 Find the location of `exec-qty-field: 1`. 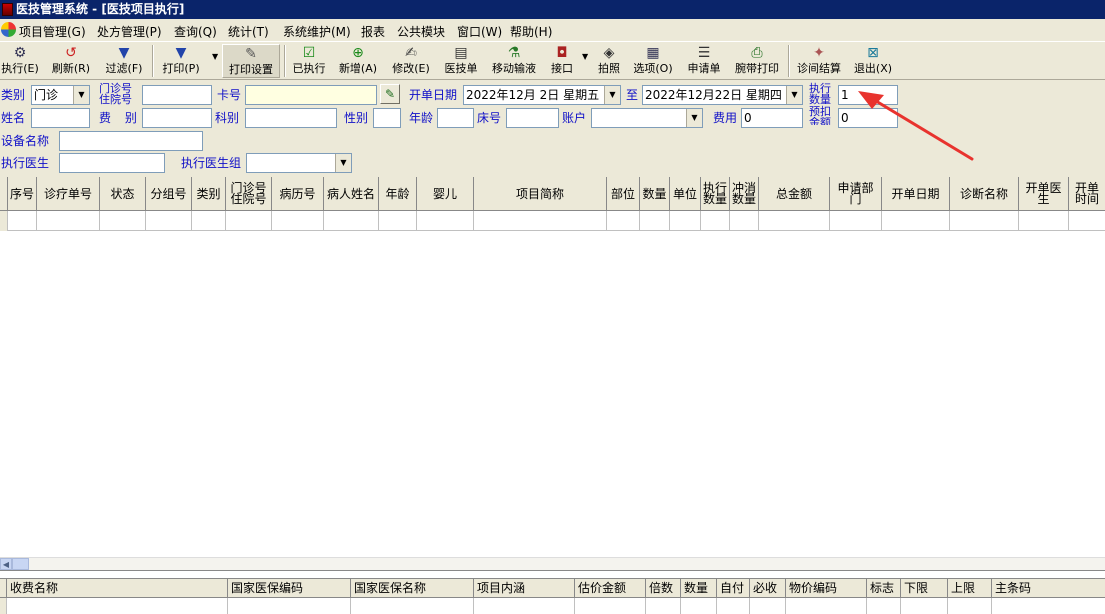

exec-qty-field: 1 is located at coordinates (868, 95).